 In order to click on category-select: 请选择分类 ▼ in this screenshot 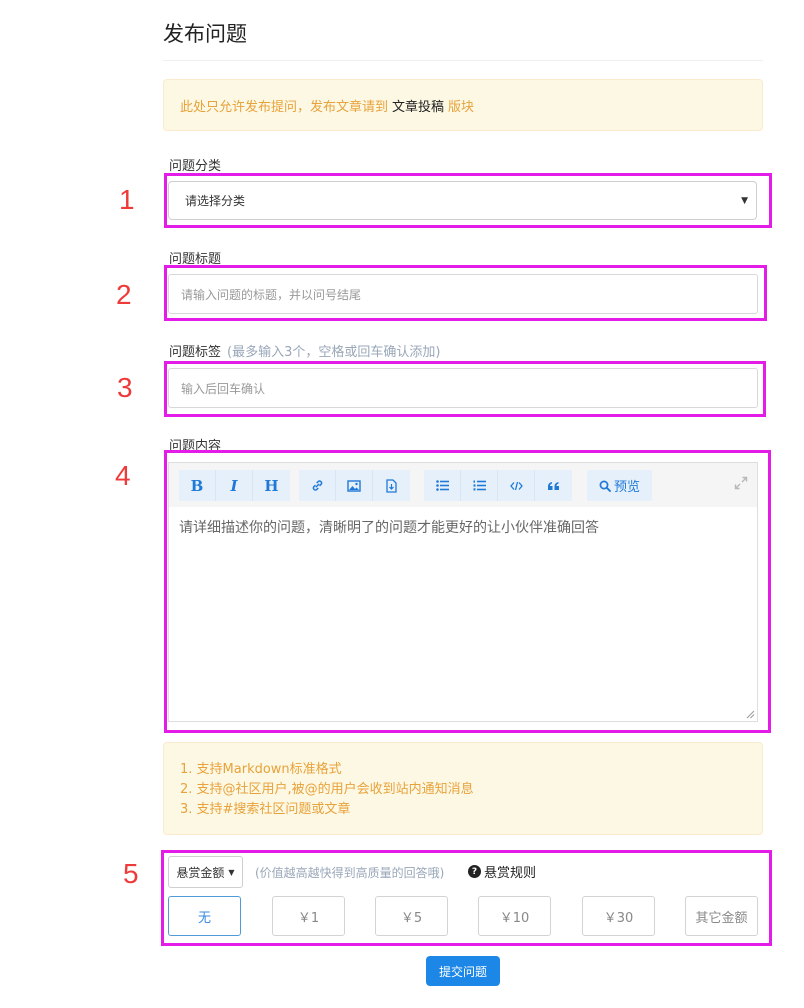, I will do `click(462, 200)`.